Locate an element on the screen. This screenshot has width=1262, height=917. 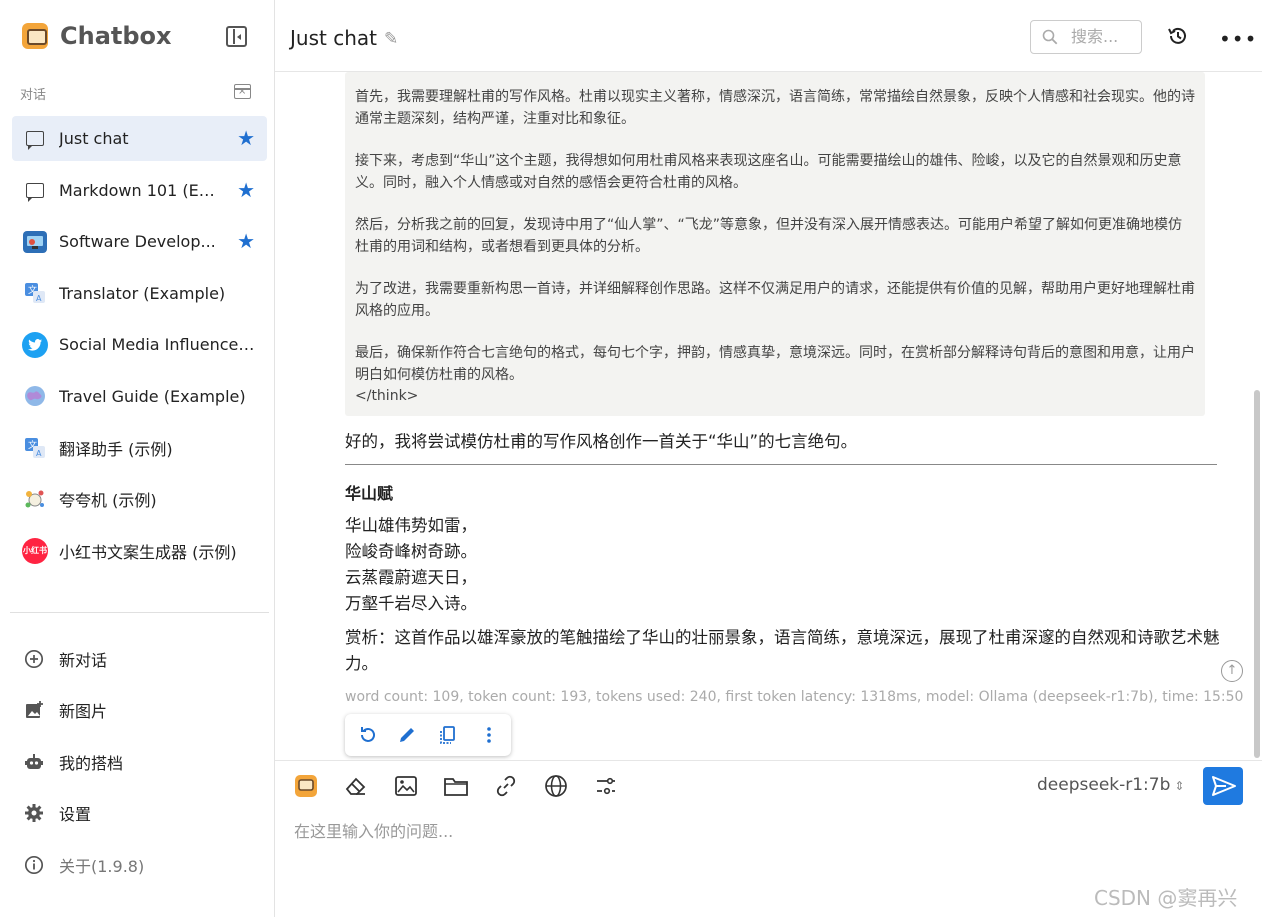
sidebar-divider is located at coordinates (139, 612).